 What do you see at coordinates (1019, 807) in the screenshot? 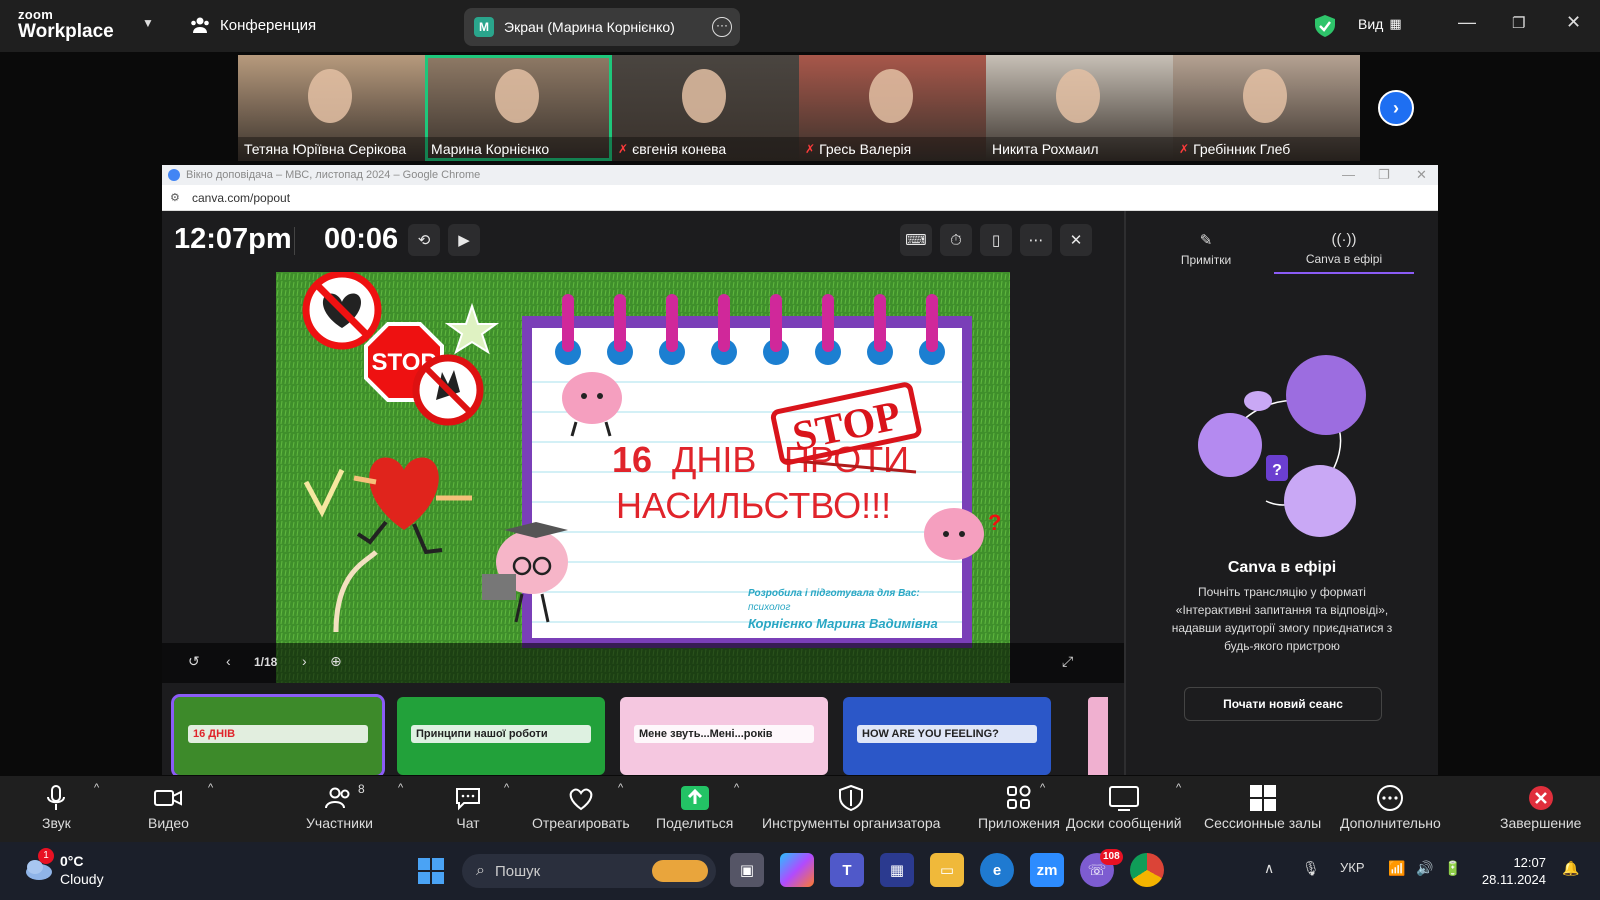
I see `apps-button: Приложения` at bounding box center [1019, 807].